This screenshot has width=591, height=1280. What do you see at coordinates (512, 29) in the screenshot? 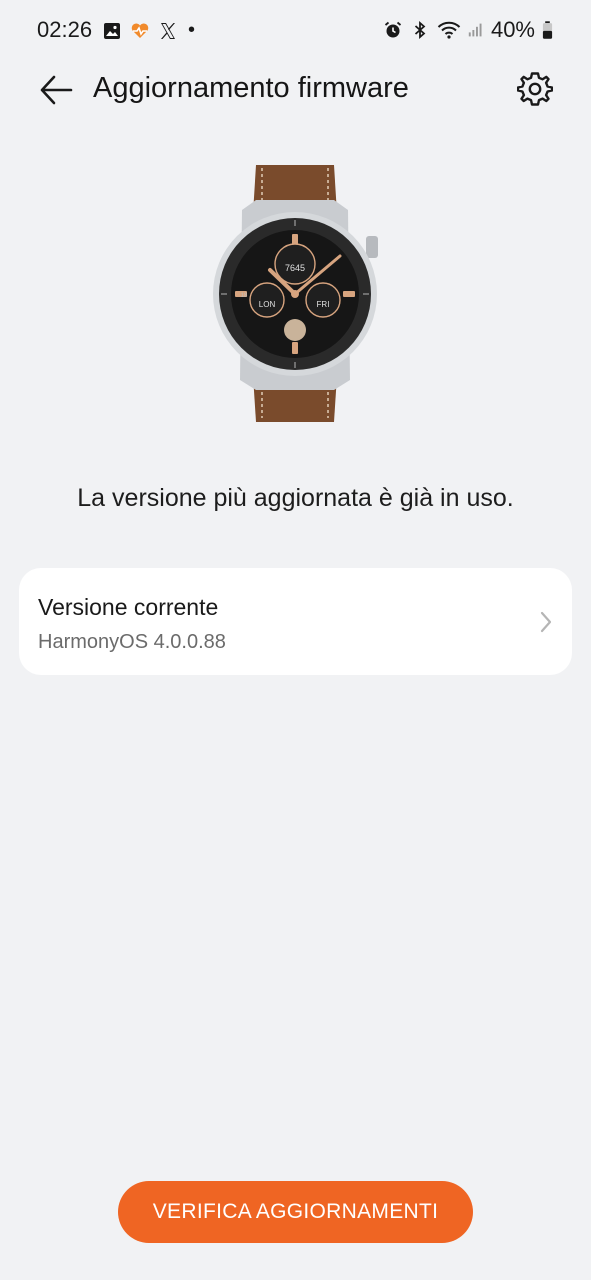
I see `battery-percent: 40%` at bounding box center [512, 29].